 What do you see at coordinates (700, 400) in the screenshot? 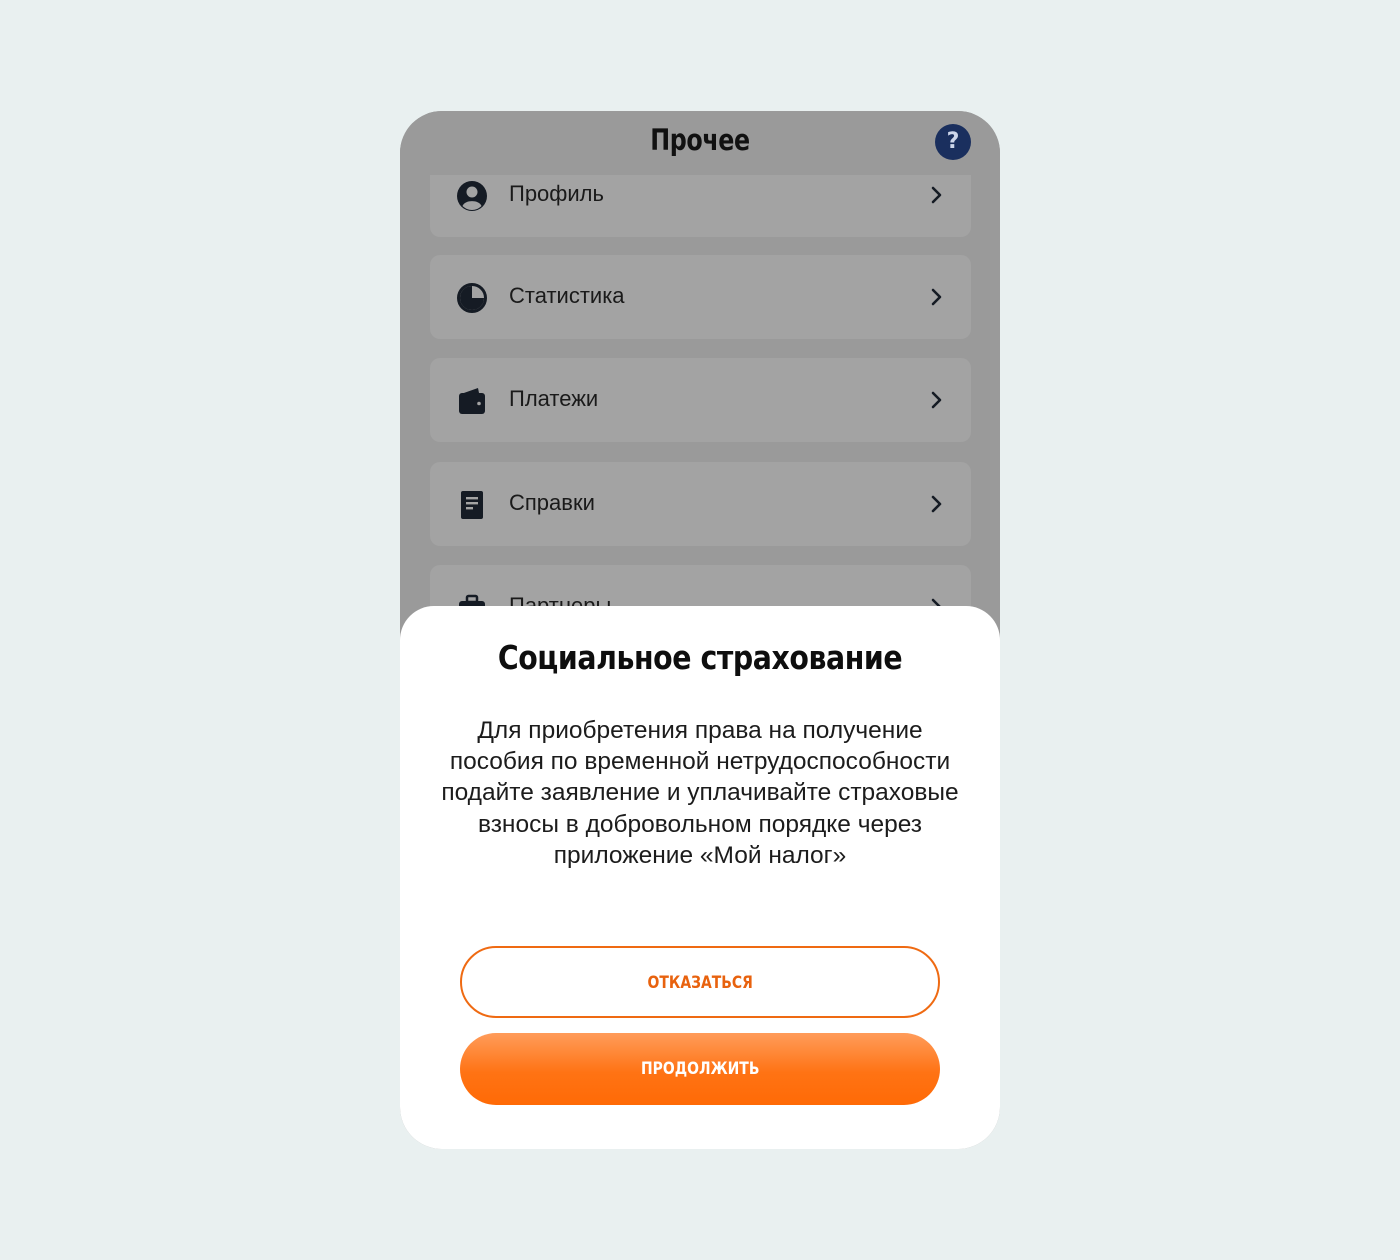
I see `menu-item-payments: Платежи` at bounding box center [700, 400].